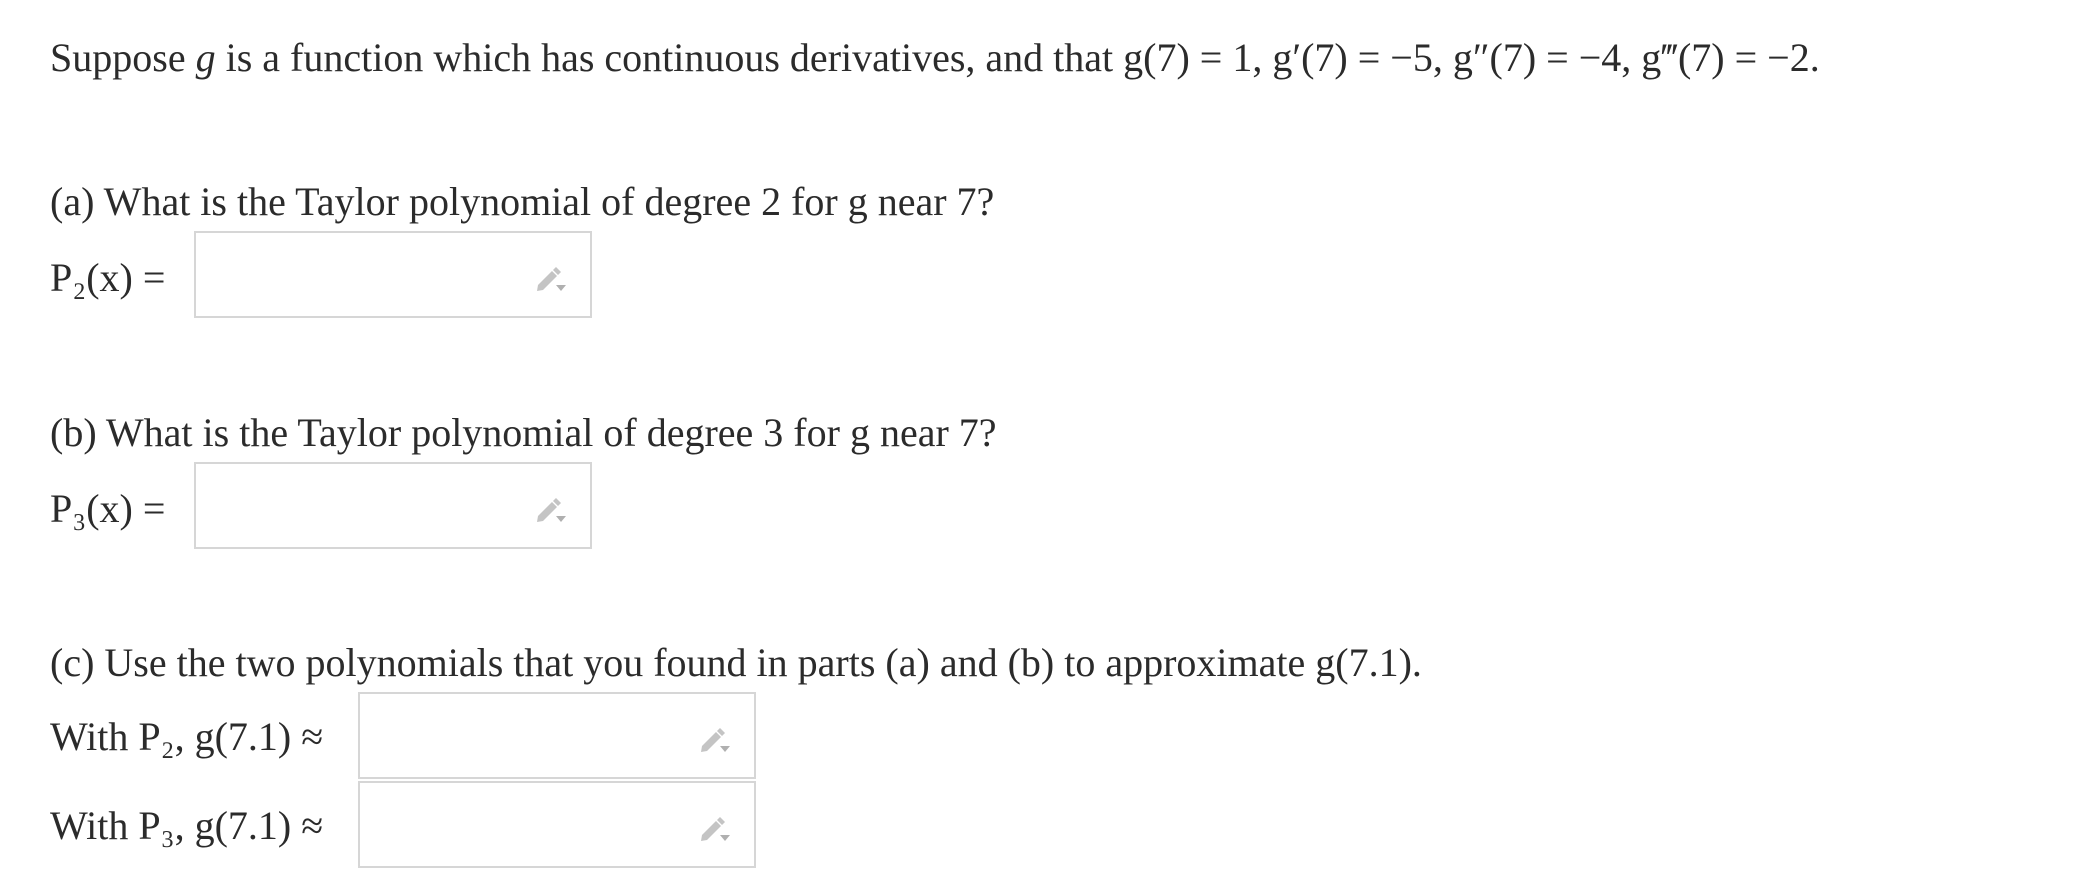 The image size is (2098, 888). Describe the element at coordinates (108, 277) in the screenshot. I see `p2-label: P₂(x) =` at that location.